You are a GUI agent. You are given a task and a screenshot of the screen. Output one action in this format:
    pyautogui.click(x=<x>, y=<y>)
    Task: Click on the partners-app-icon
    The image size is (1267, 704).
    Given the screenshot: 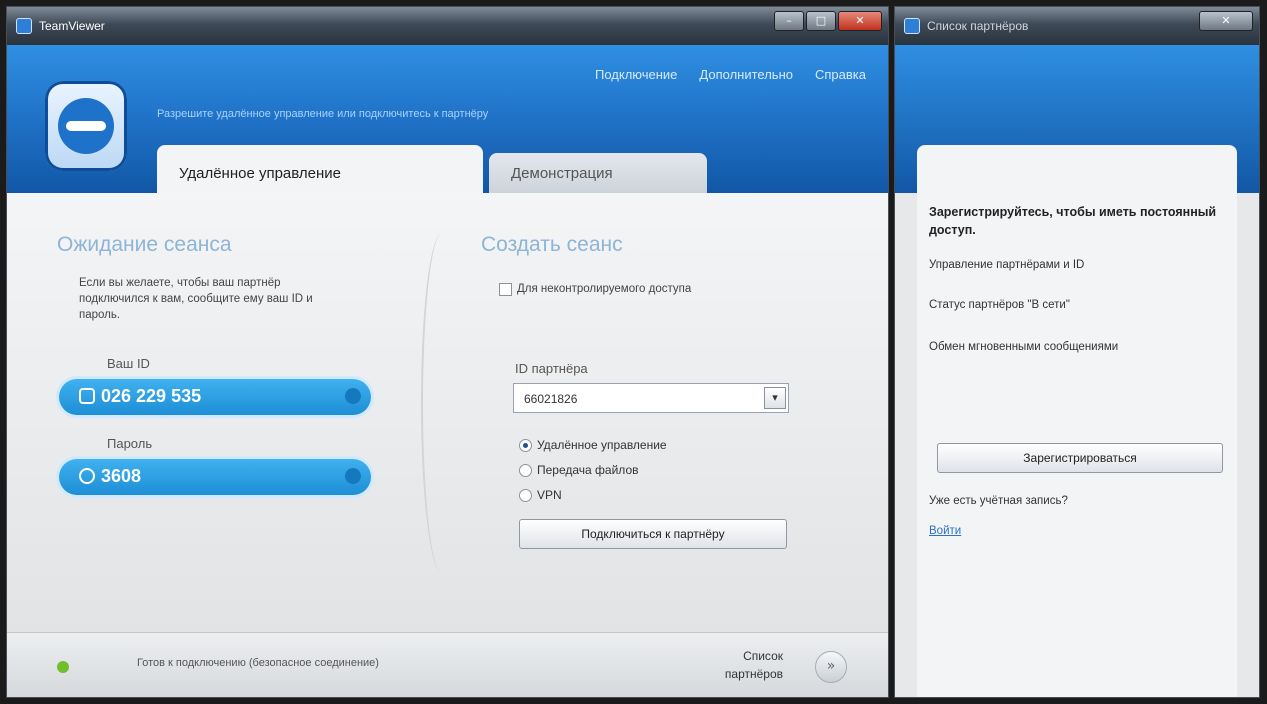 What is the action you would take?
    pyautogui.click(x=912, y=26)
    